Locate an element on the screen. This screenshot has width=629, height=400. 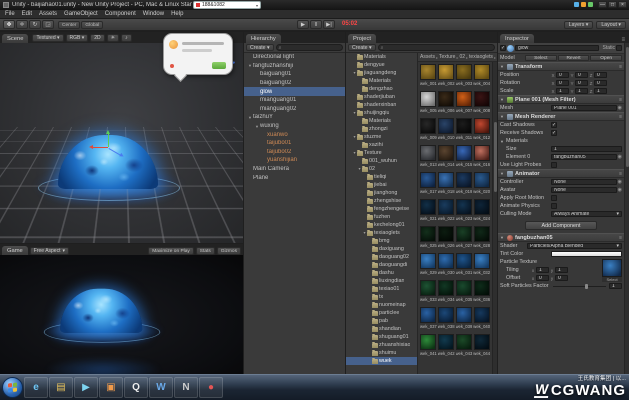
prefab-revert-button: Revert is located at coordinates (573, 58).